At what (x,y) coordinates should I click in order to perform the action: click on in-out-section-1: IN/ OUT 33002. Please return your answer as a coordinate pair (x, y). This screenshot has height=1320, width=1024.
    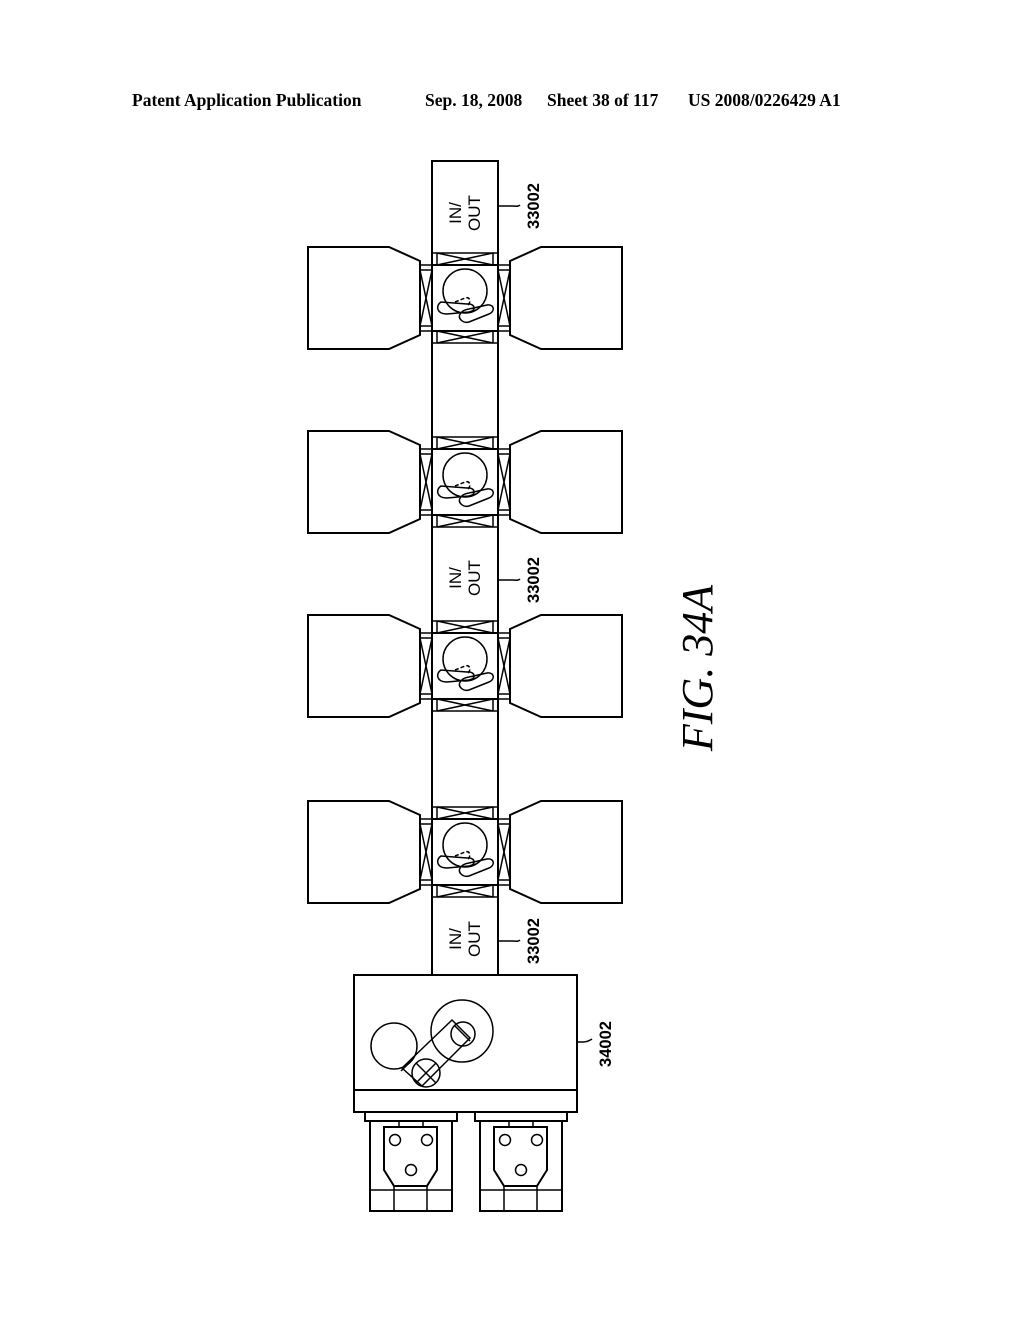
    Looking at the image, I should click on (494, 207).